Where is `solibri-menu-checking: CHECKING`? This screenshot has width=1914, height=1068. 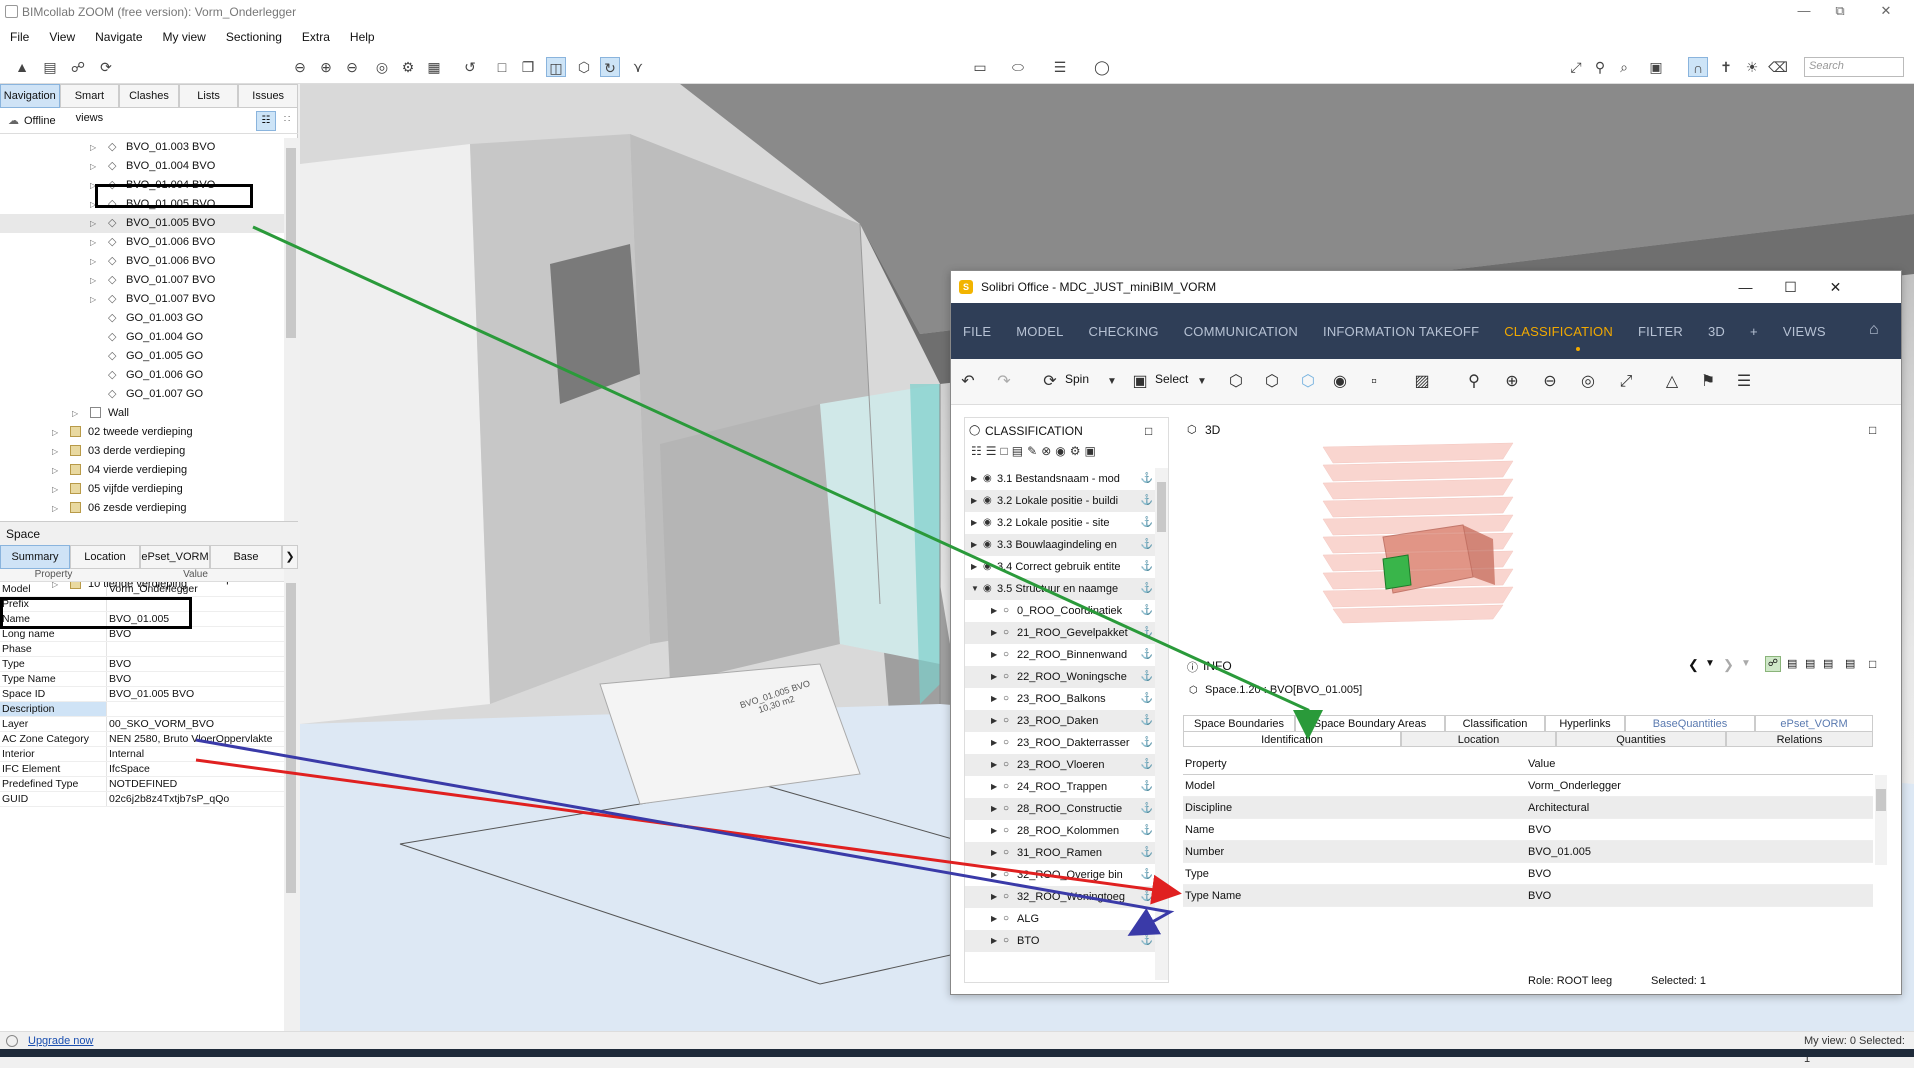
solibri-menu-checking: CHECKING is located at coordinates (1124, 331).